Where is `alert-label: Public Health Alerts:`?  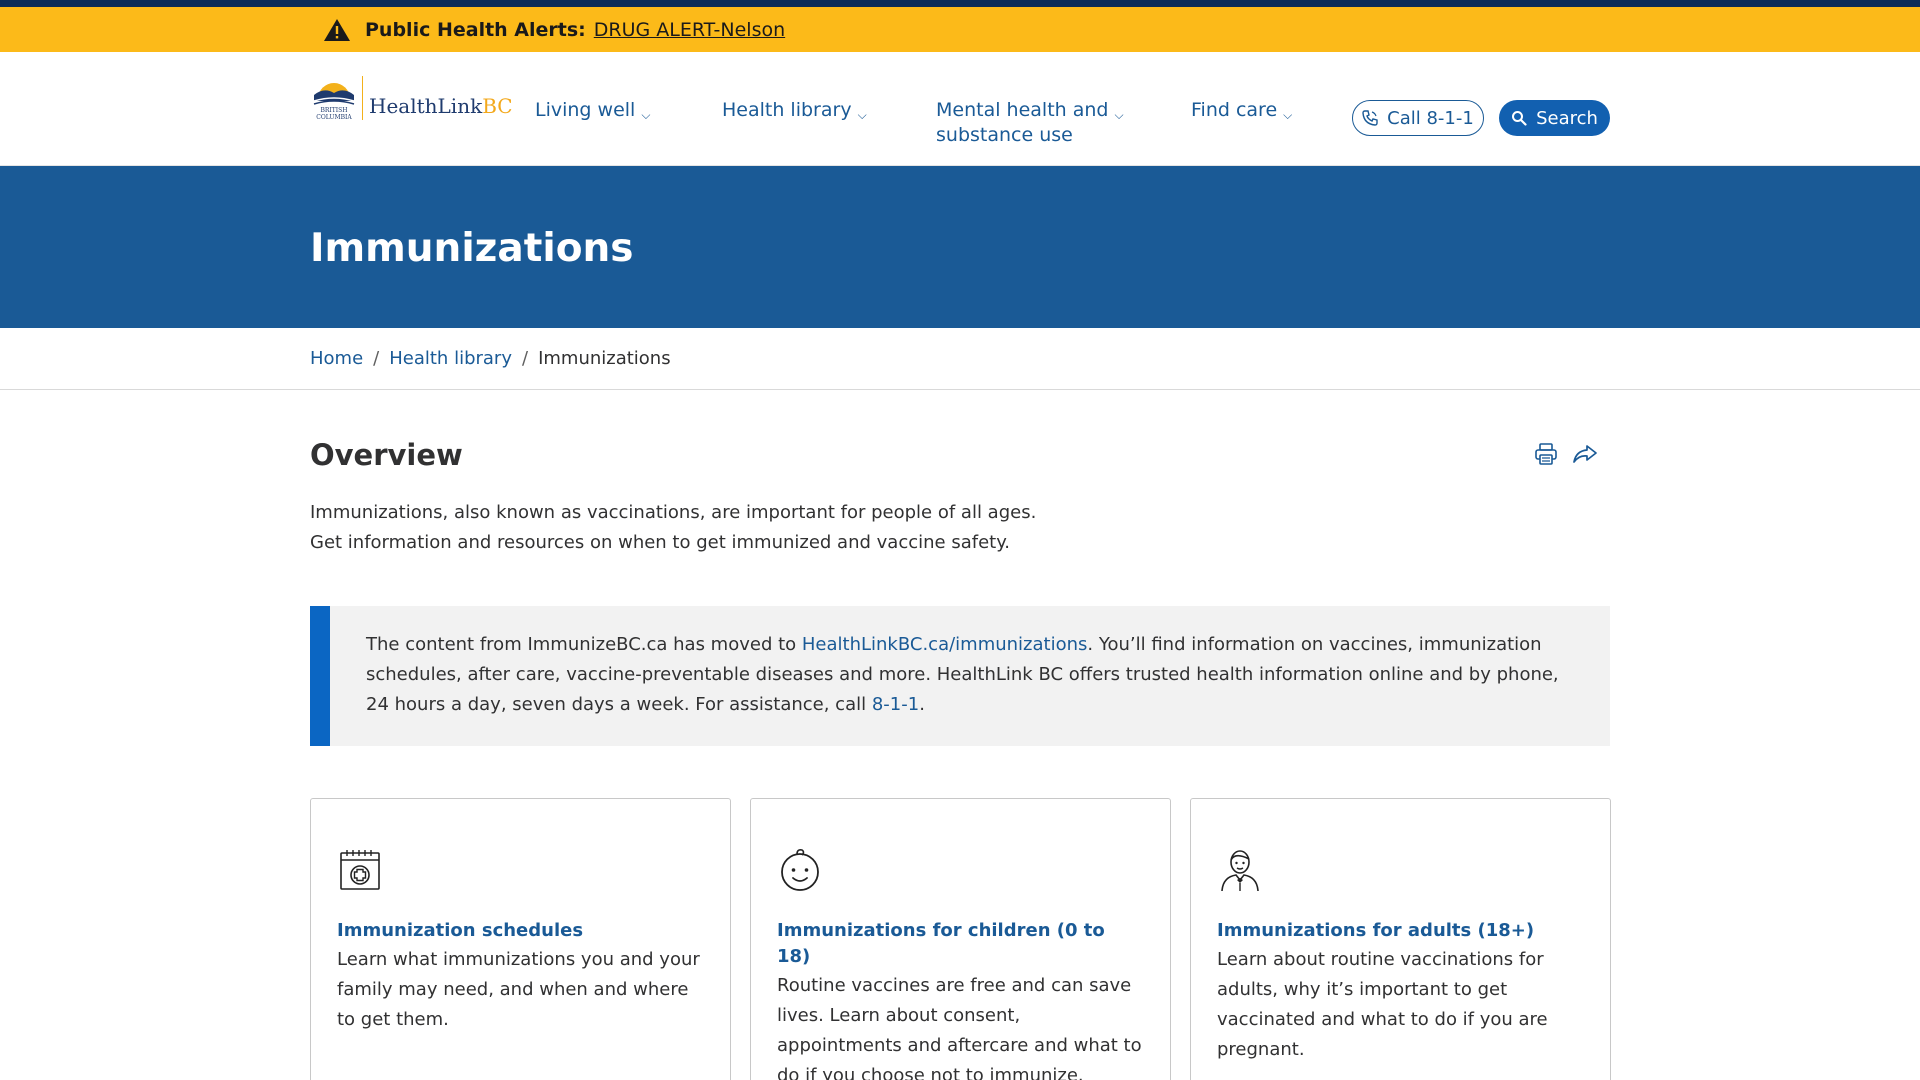
alert-label: Public Health Alerts: is located at coordinates (475, 29).